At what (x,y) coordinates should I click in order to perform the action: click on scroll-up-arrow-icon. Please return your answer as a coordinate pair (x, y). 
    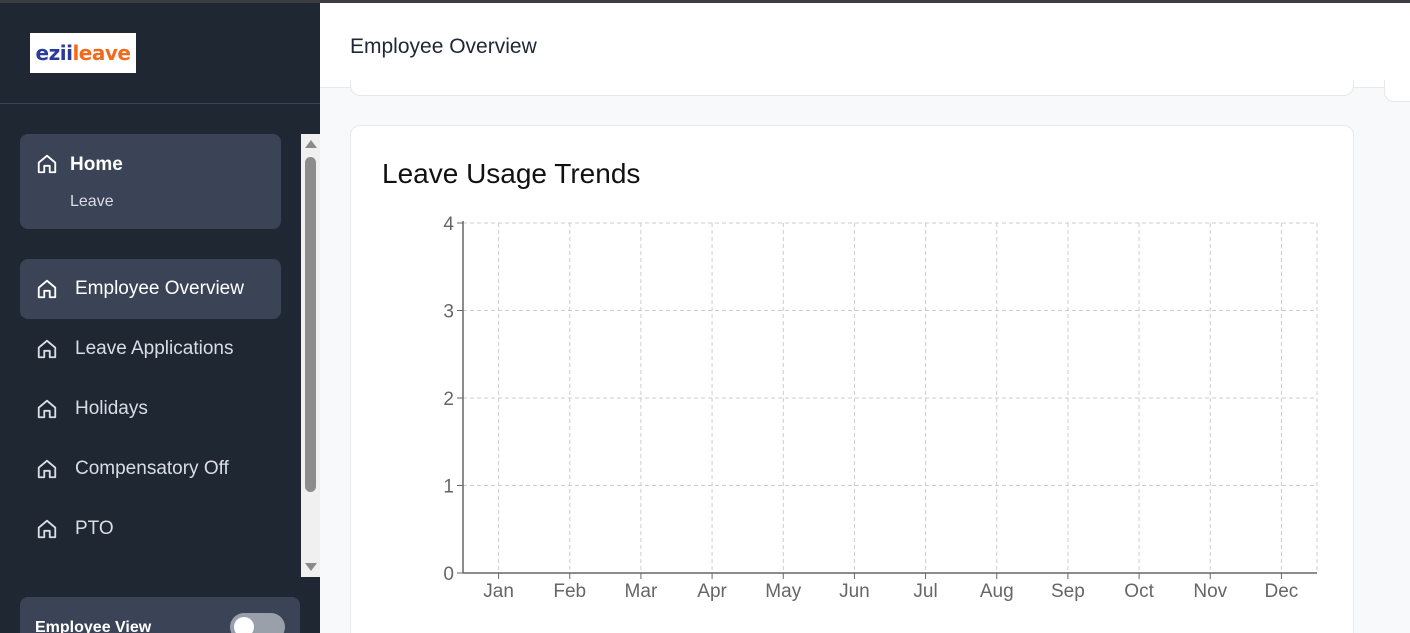
    Looking at the image, I should click on (311, 144).